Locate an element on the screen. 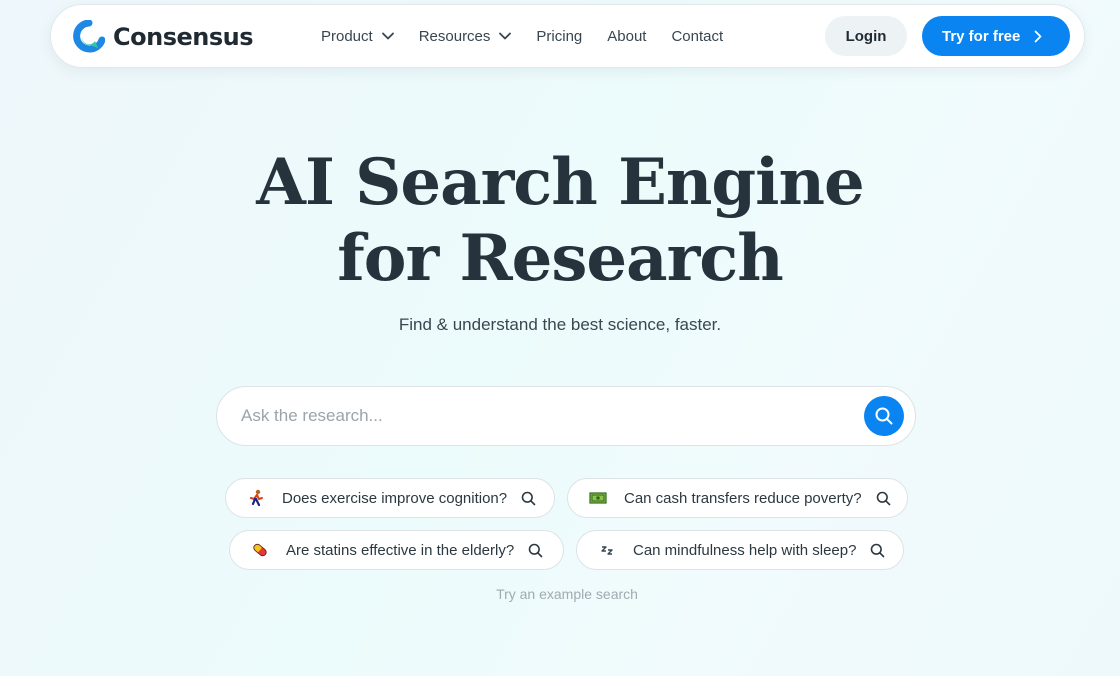 The image size is (1120, 676). sleep-icon is located at coordinates (607, 550).